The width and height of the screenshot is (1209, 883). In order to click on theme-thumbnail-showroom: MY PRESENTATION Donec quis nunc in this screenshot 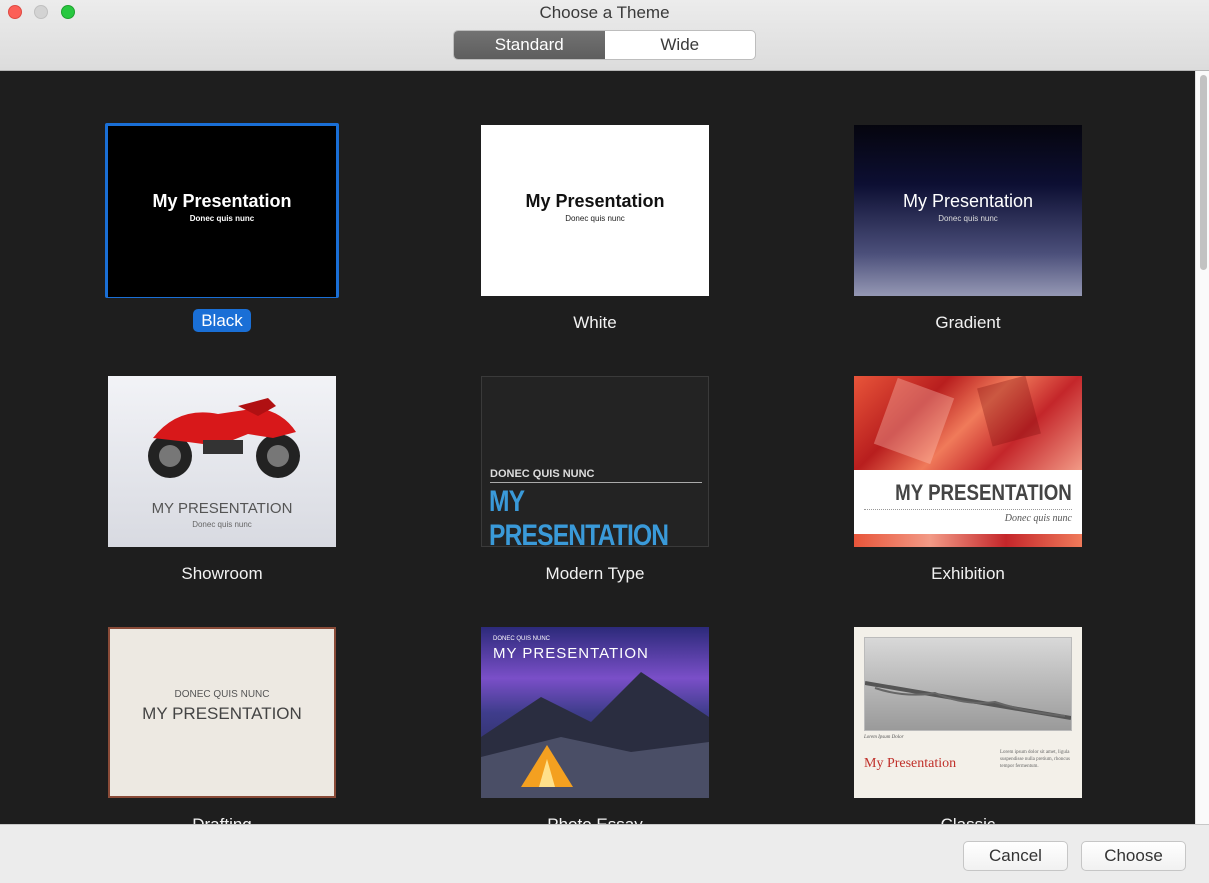, I will do `click(222, 461)`.